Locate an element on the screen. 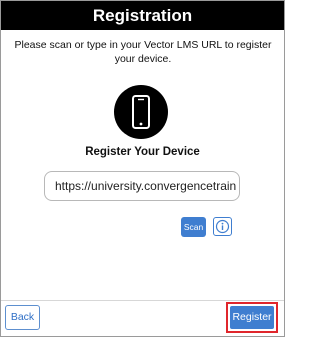  title-bar: Registration is located at coordinates (142, 15).